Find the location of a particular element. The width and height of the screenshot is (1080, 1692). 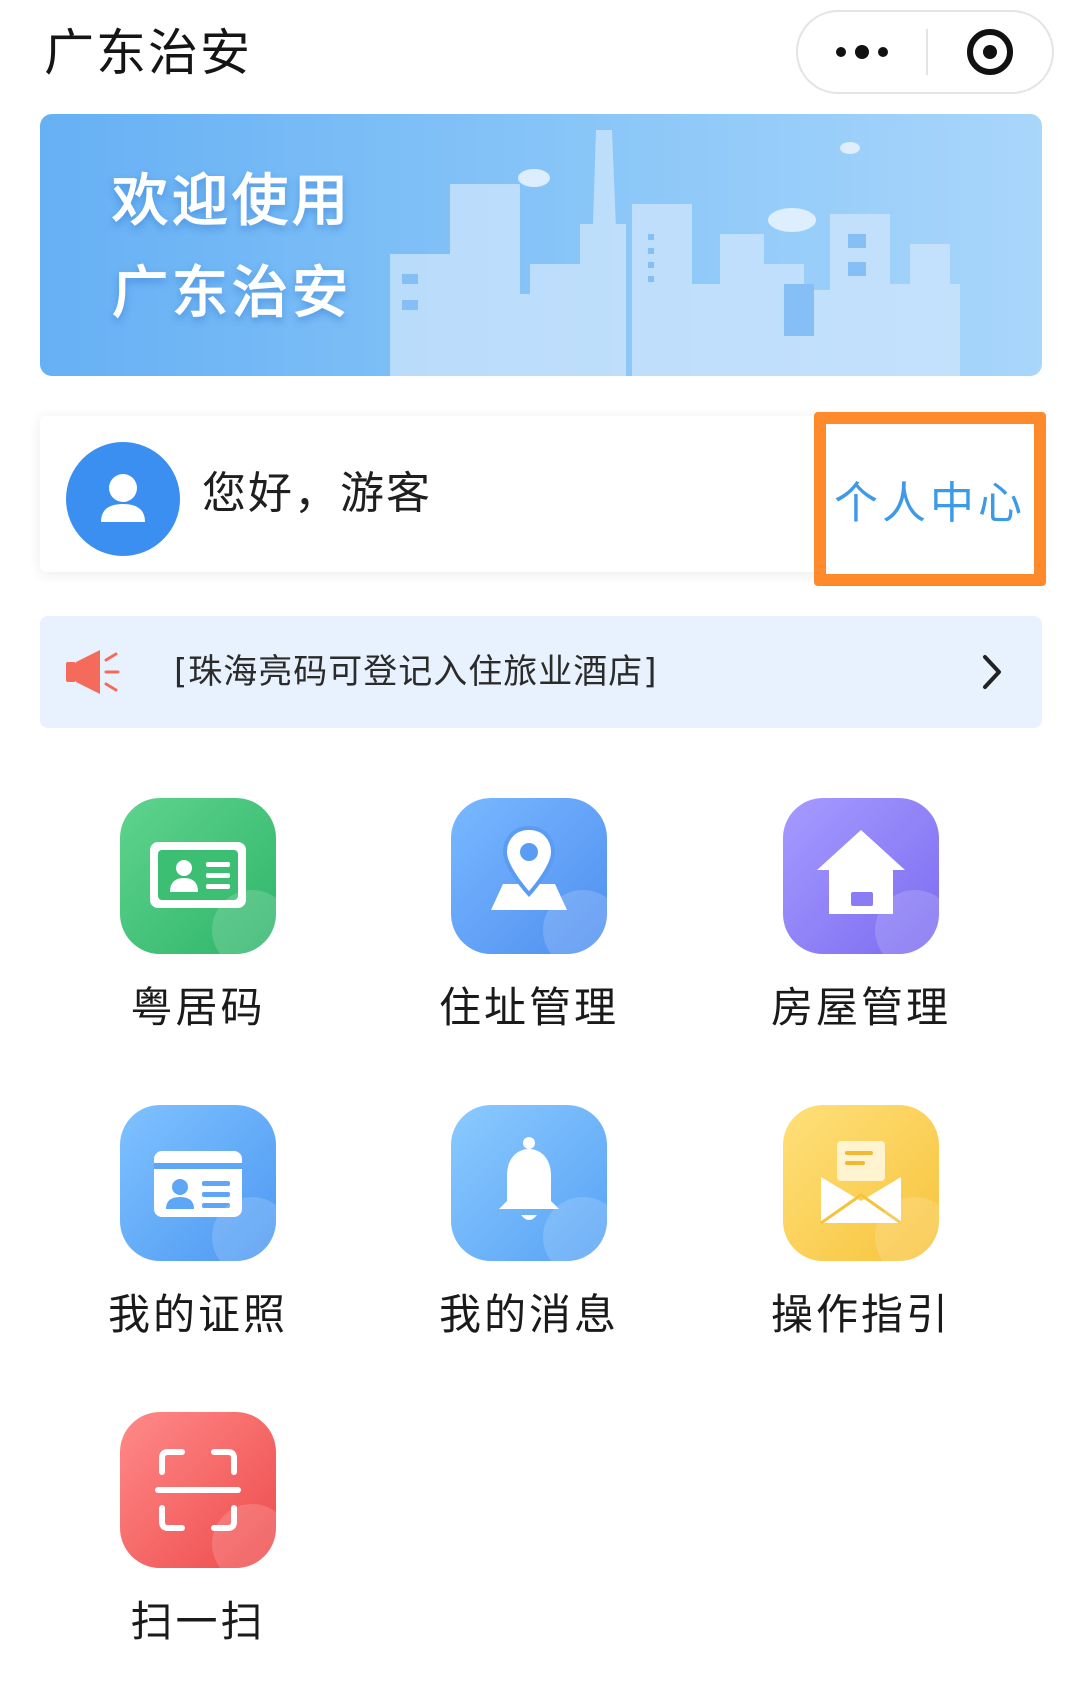

service-scan: 扫一扫 is located at coordinates (198, 1531).